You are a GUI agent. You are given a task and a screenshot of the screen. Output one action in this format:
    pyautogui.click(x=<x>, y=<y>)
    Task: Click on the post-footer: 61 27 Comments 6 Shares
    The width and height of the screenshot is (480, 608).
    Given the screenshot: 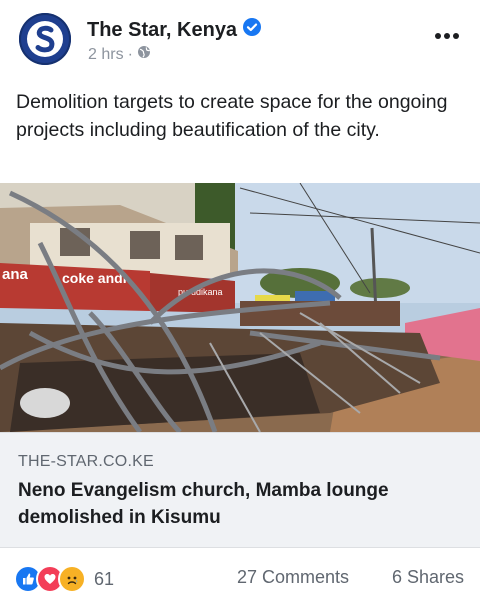 What is the action you would take?
    pyautogui.click(x=240, y=578)
    